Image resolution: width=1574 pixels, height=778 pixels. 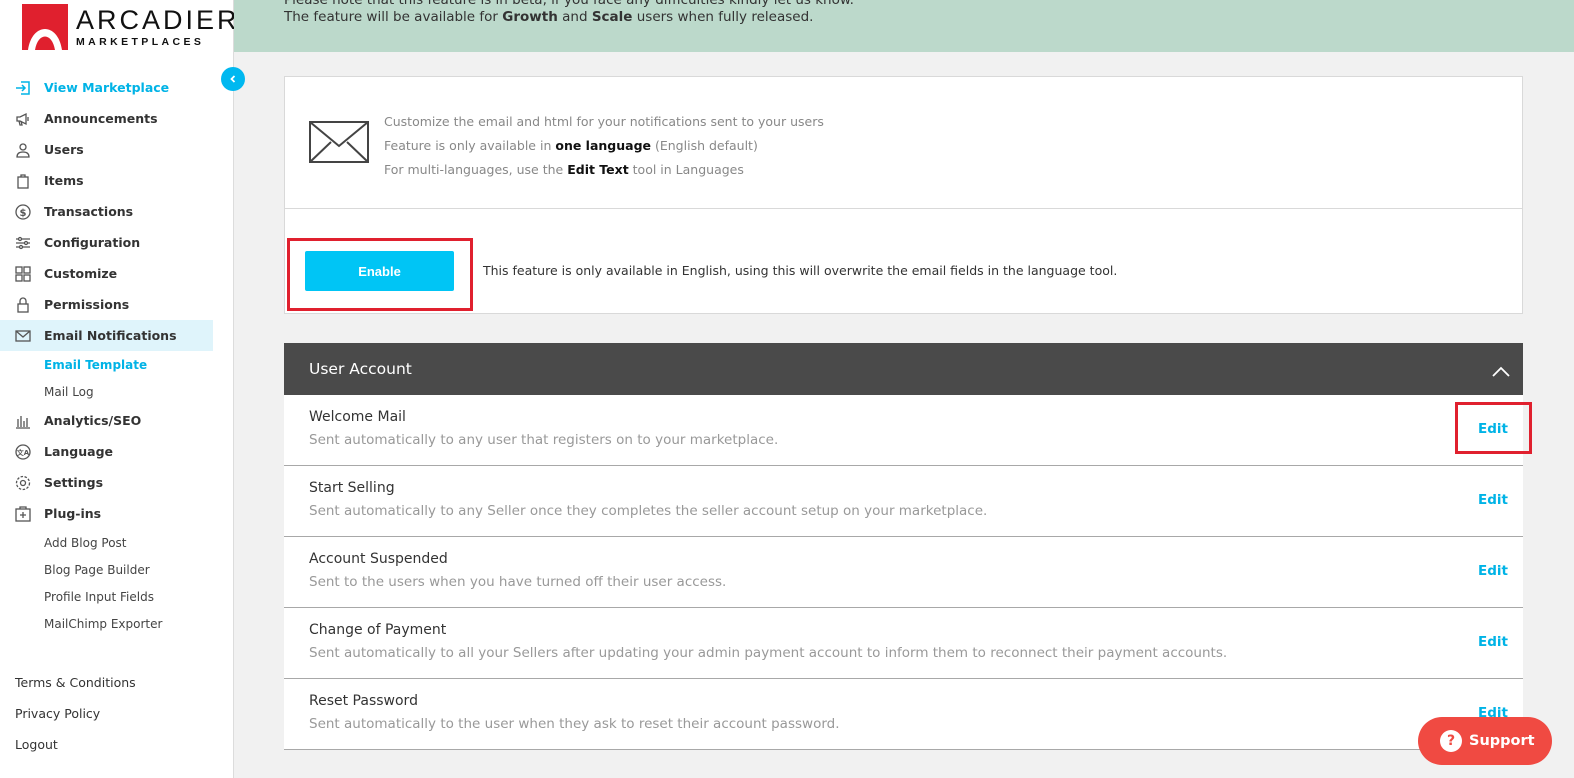 What do you see at coordinates (93, 420) in the screenshot?
I see `sidebar-item-label: Analytics/SEO` at bounding box center [93, 420].